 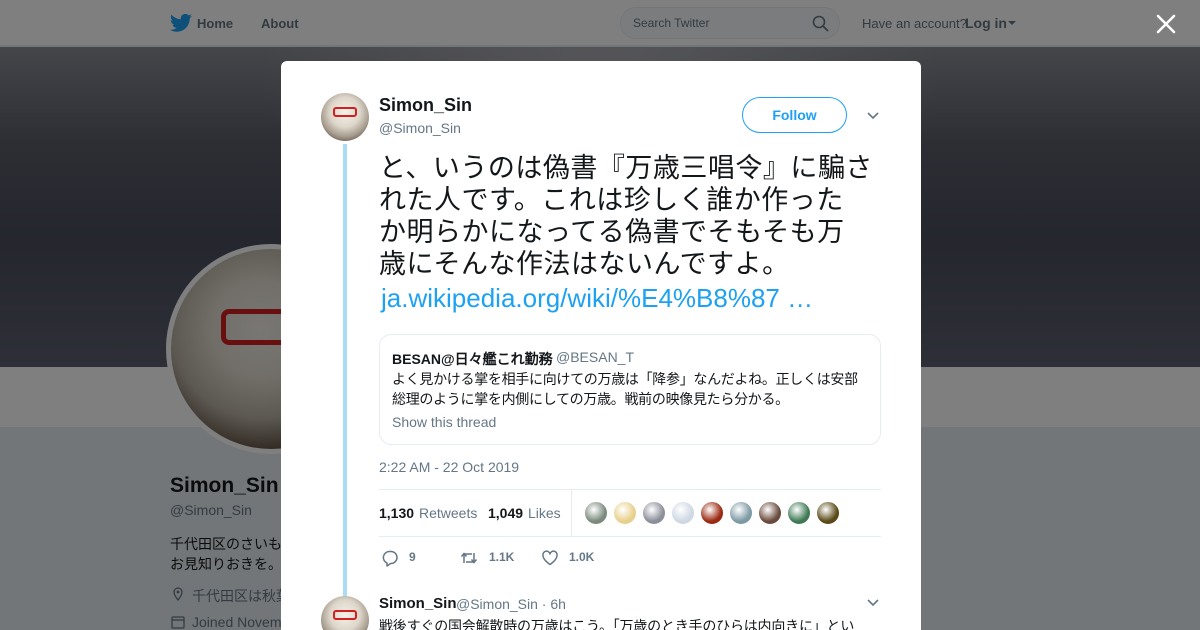 I want to click on show-thread-link: Show this thread, so click(x=444, y=422).